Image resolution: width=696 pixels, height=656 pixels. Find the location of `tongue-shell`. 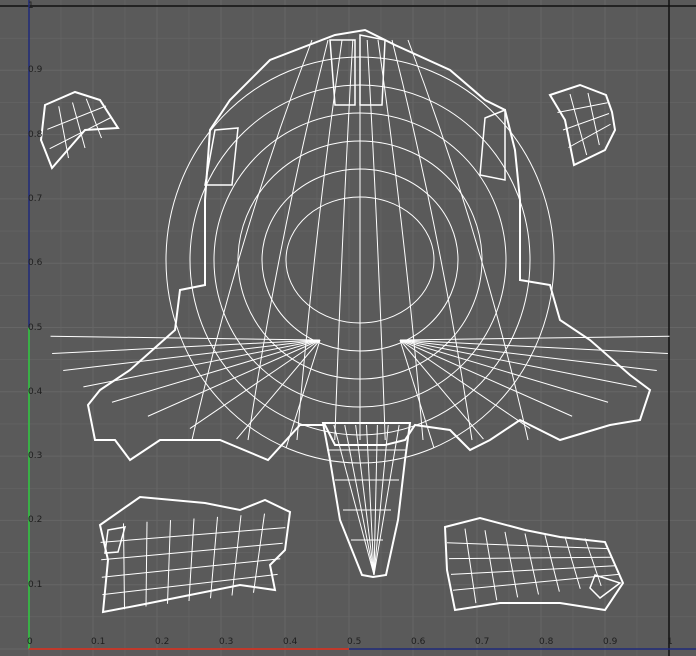

tongue-shell is located at coordinates (366, 500).